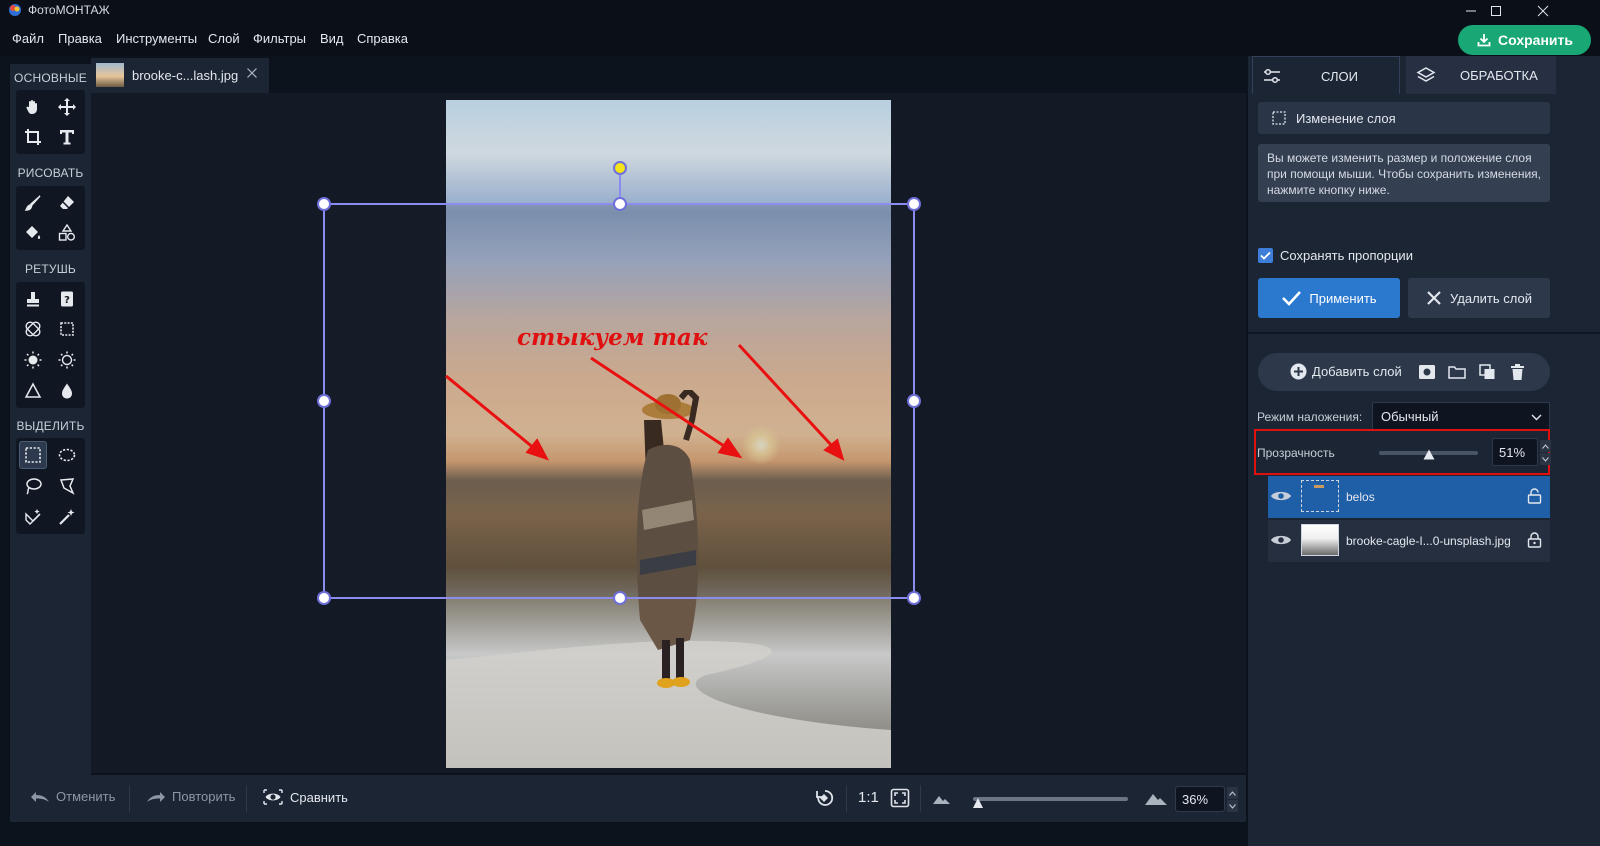  I want to click on hand-icon, so click(31, 107).